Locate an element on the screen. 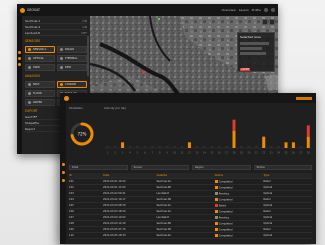  rail-layer-icon is located at coordinates (19, 52).